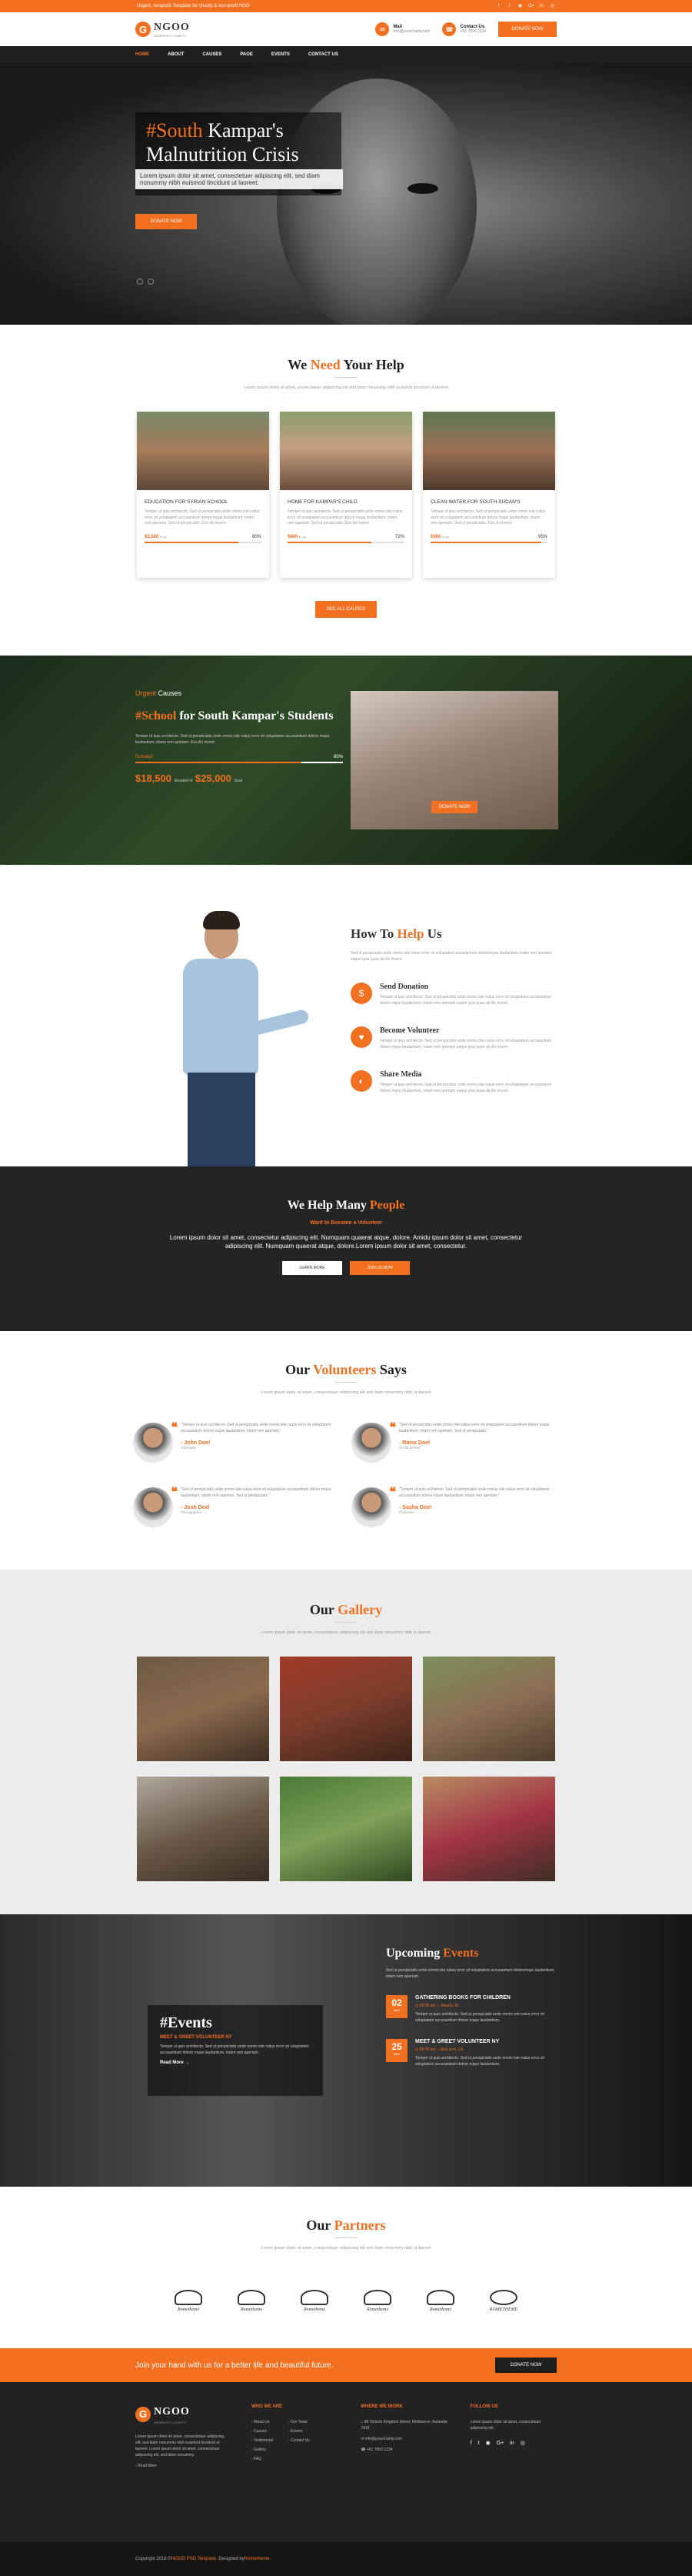  I want to click on cause-amount: $580, so click(436, 537).